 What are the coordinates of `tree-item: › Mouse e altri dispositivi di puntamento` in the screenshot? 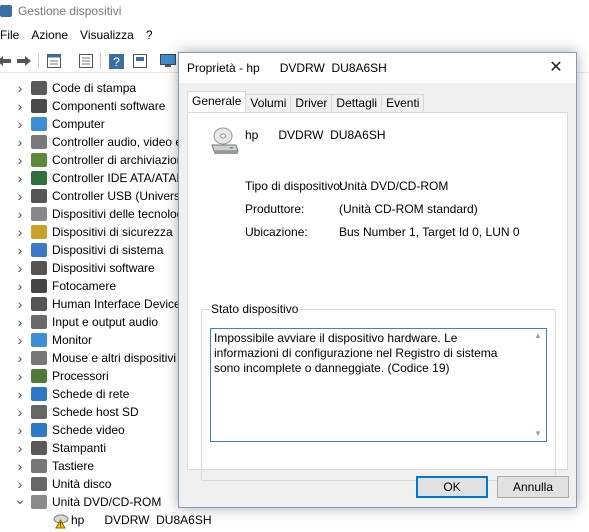 It's located at (128, 358).